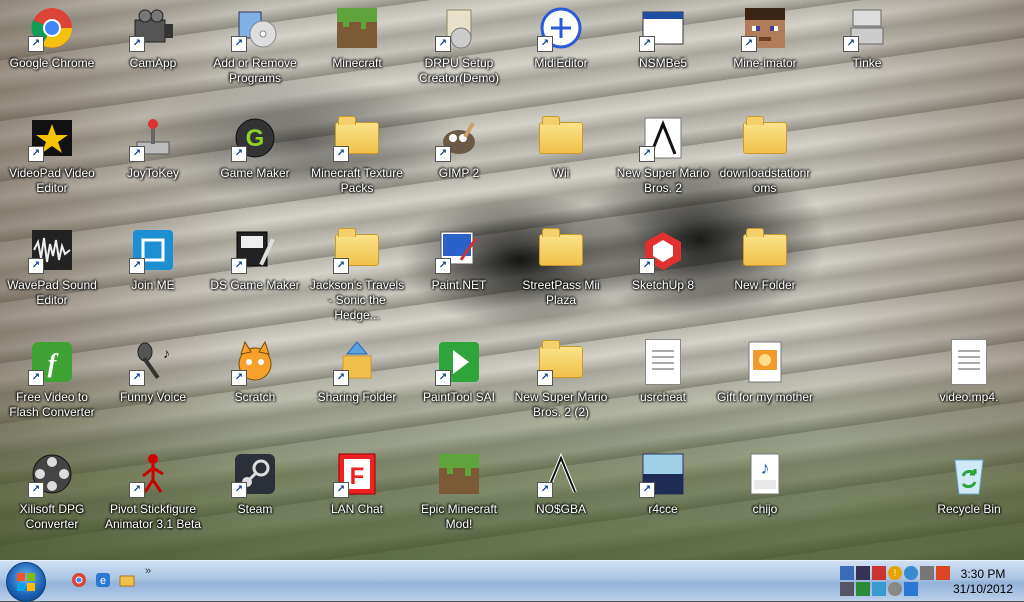 The image size is (1024, 602). I want to click on desktop-icon-joytokey: ↗ JoyToKey, so click(153, 146).